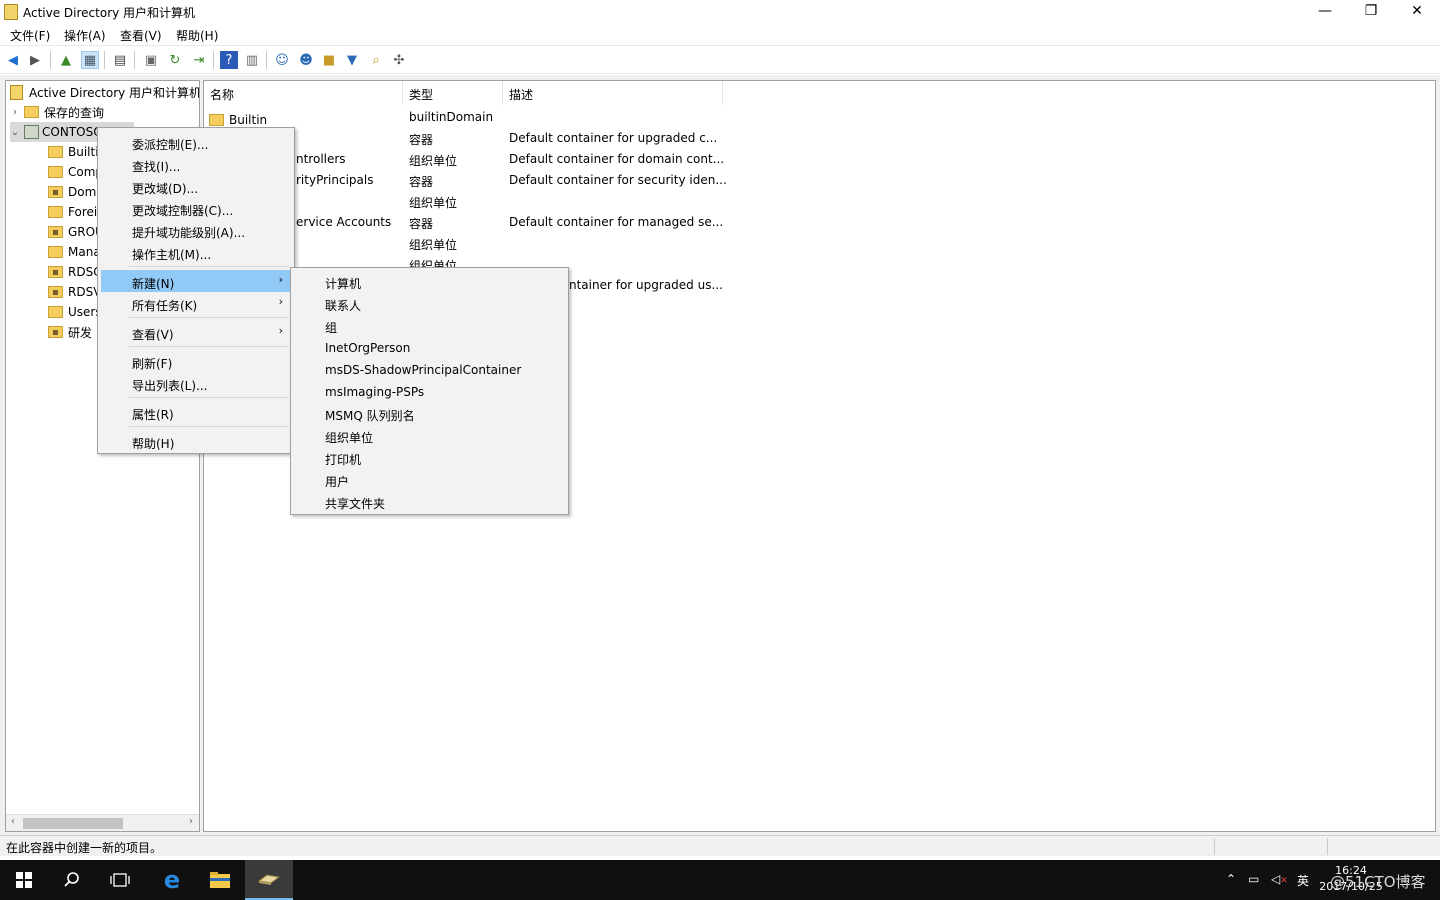 The height and width of the screenshot is (900, 1440). Describe the element at coordinates (430, 281) in the screenshot. I see `submenu-item-computer: 计算机` at that location.